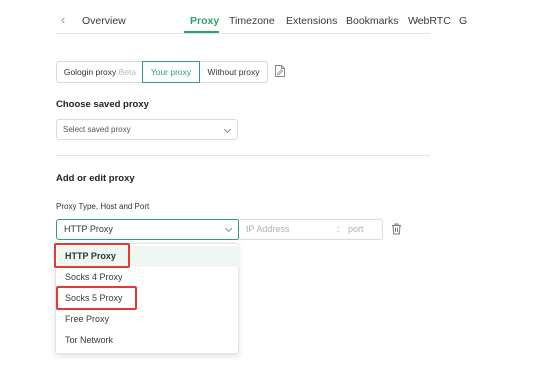 The width and height of the screenshot is (554, 370). I want to click on scroll-left-icon: ‹, so click(63, 20).